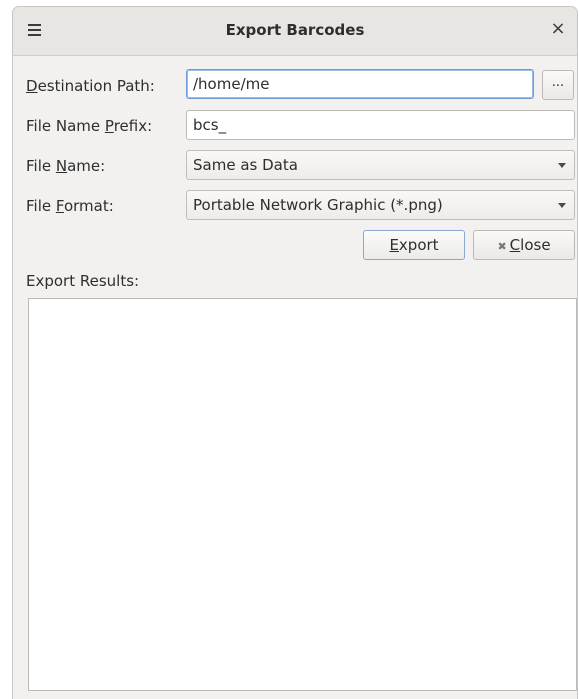 This screenshot has width=579, height=699. I want to click on destination-path-label: Destination Path:, so click(90, 86).